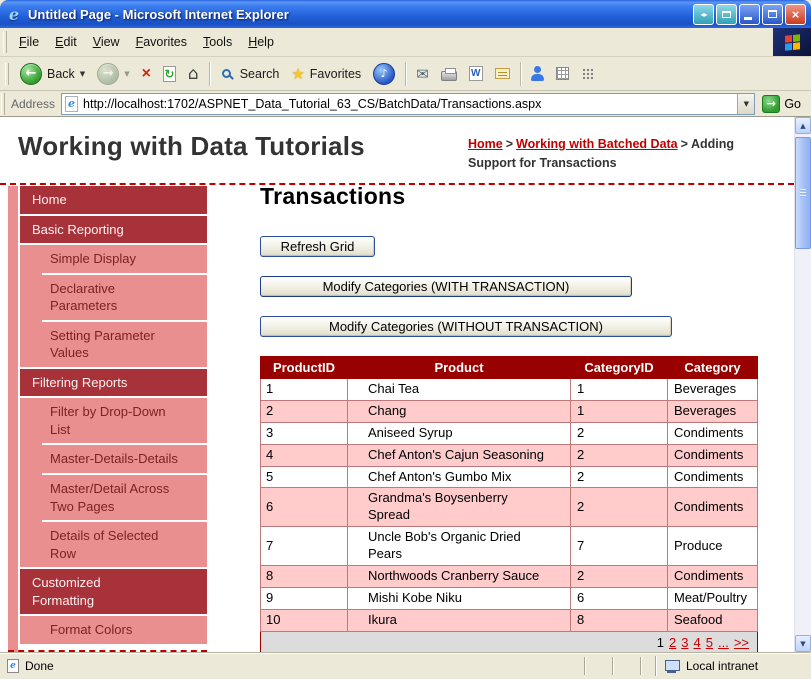  What do you see at coordinates (781, 103) in the screenshot?
I see `go-button: → Go` at bounding box center [781, 103].